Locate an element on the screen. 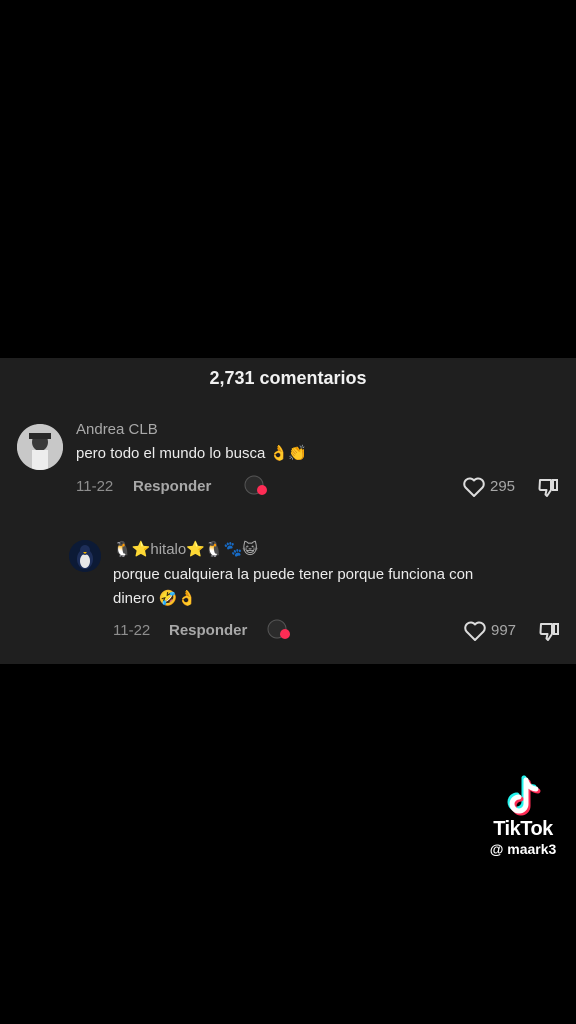  comments-count-title: 2,731 comentarios is located at coordinates (288, 378).